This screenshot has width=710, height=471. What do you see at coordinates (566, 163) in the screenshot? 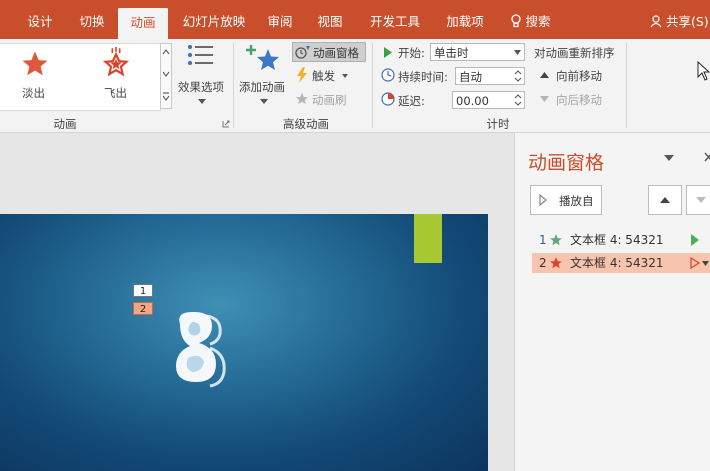
I see `pane-title: 动画窗格` at bounding box center [566, 163].